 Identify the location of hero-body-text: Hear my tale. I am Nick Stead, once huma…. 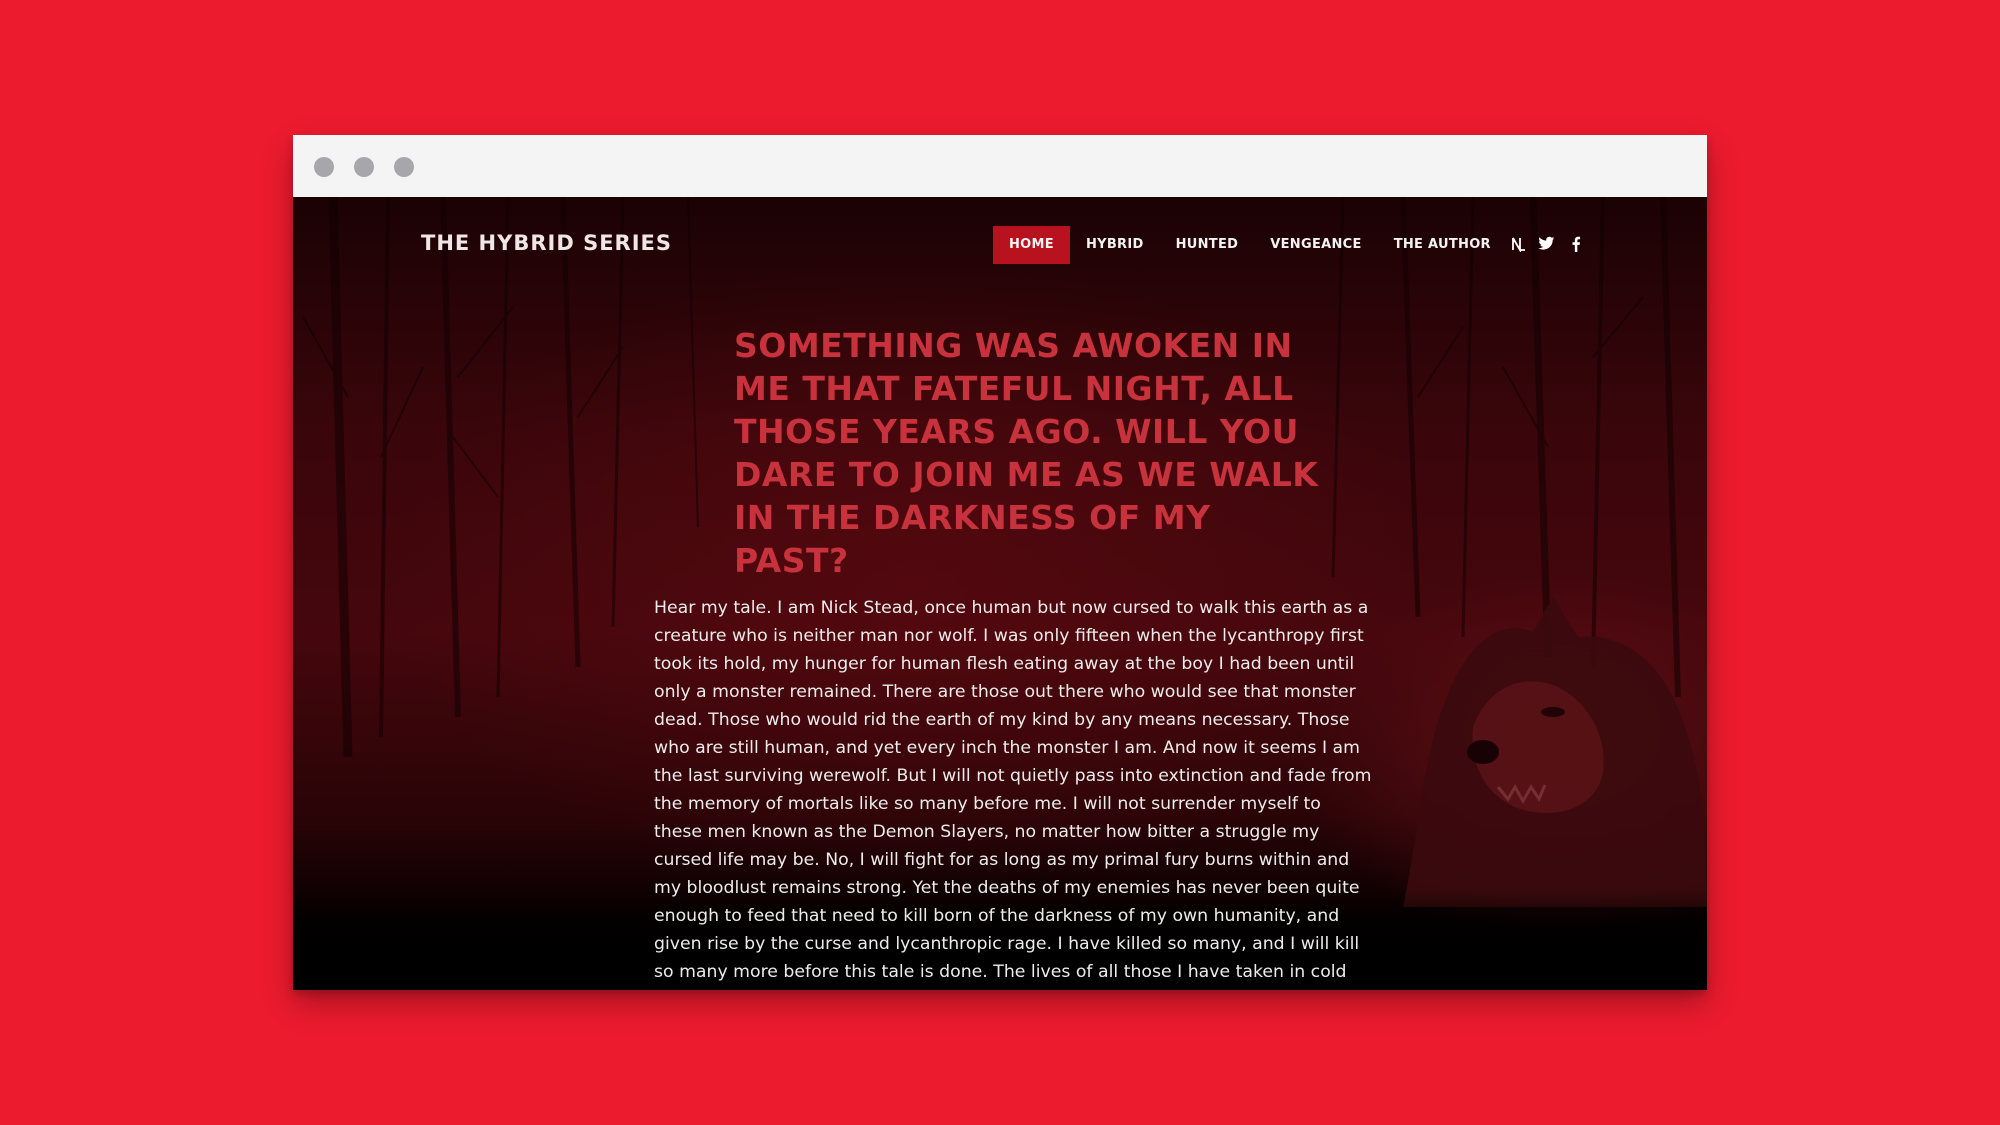
(1013, 790).